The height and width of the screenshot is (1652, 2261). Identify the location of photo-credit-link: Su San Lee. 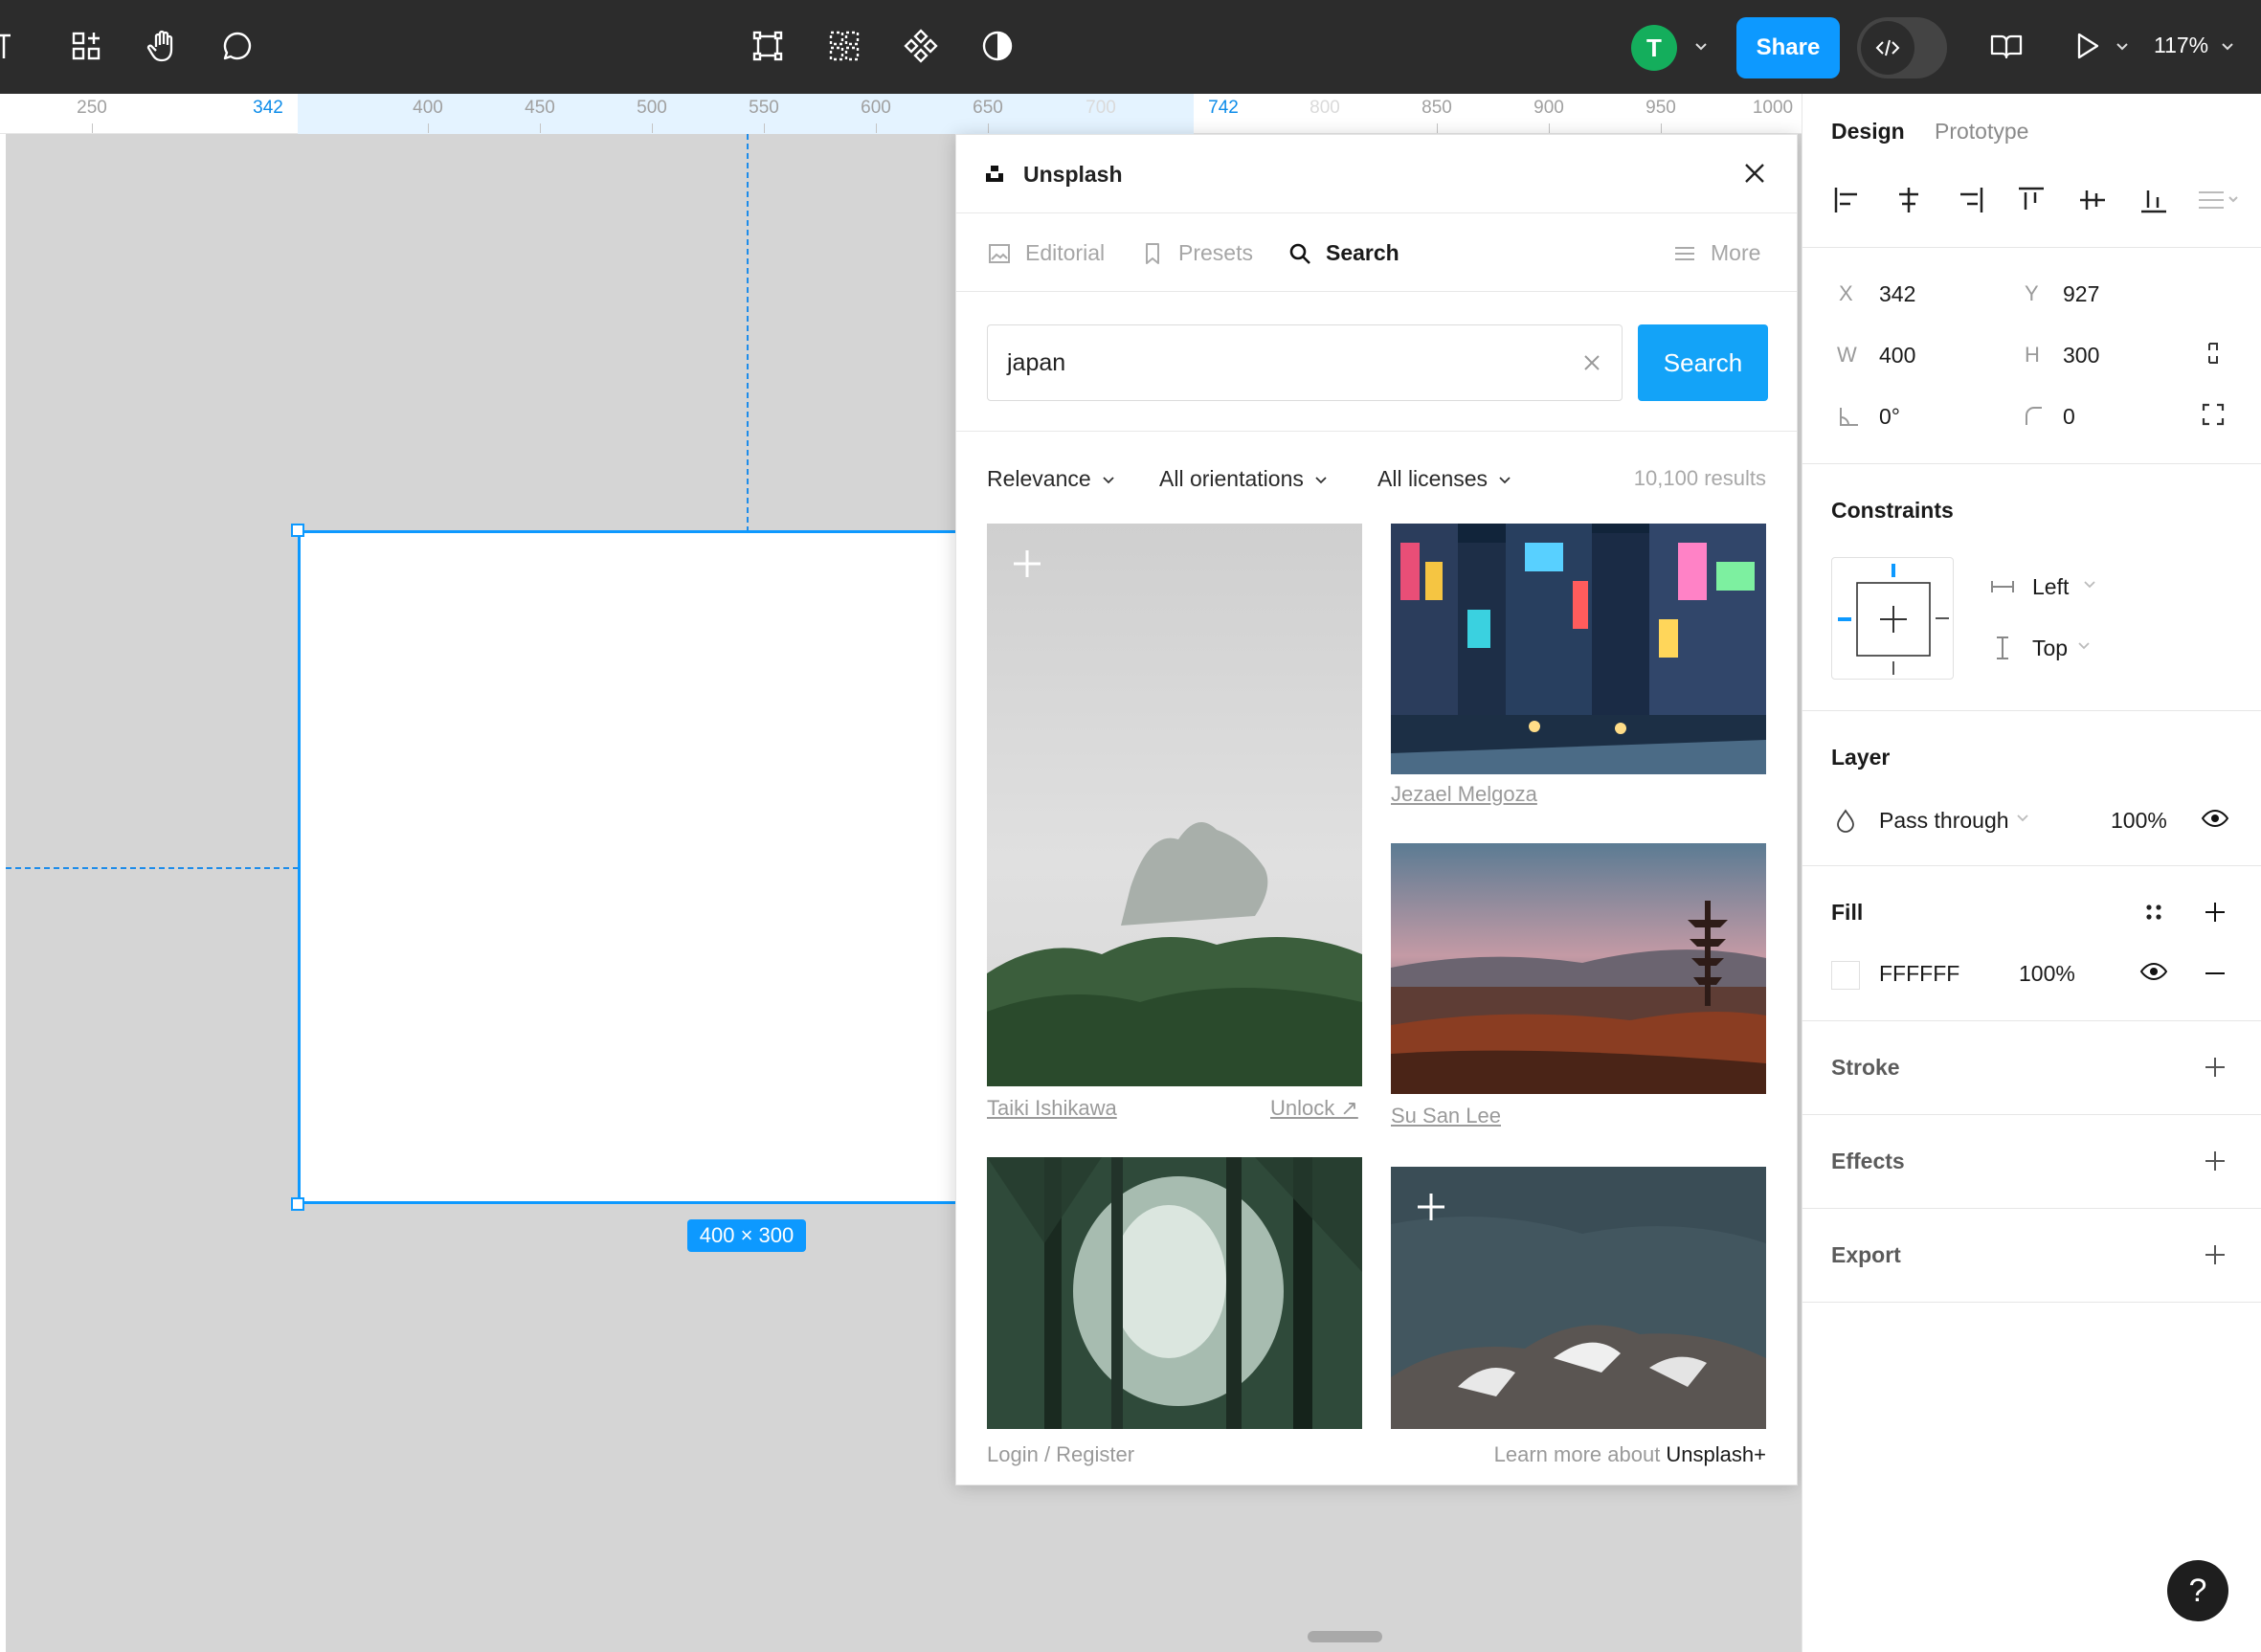
(1446, 1116).